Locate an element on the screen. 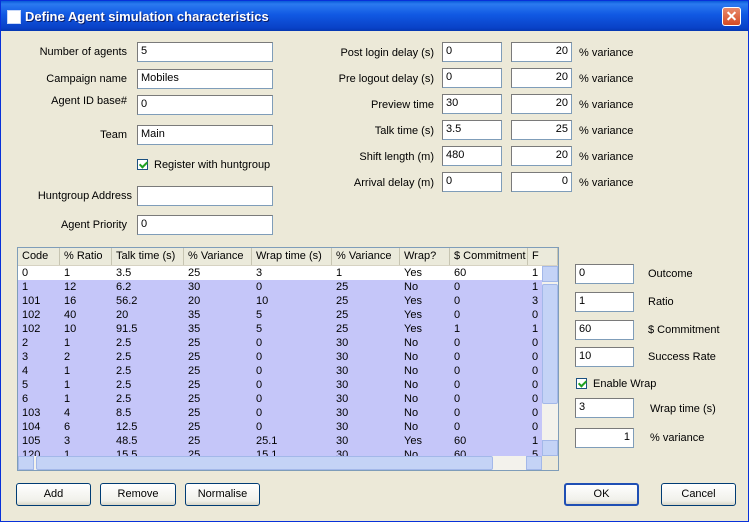 The image size is (749, 522). register-checkbox is located at coordinates (142, 164).